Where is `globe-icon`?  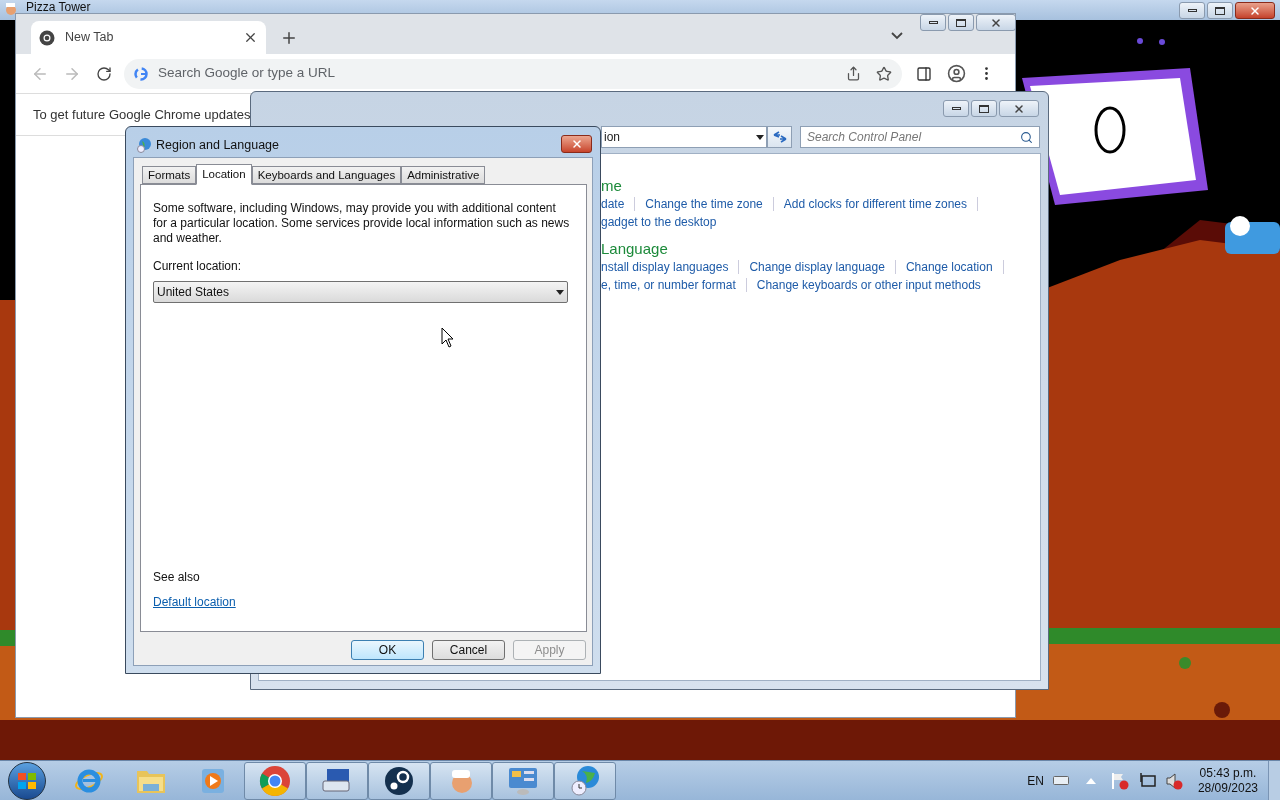 globe-icon is located at coordinates (144, 145).